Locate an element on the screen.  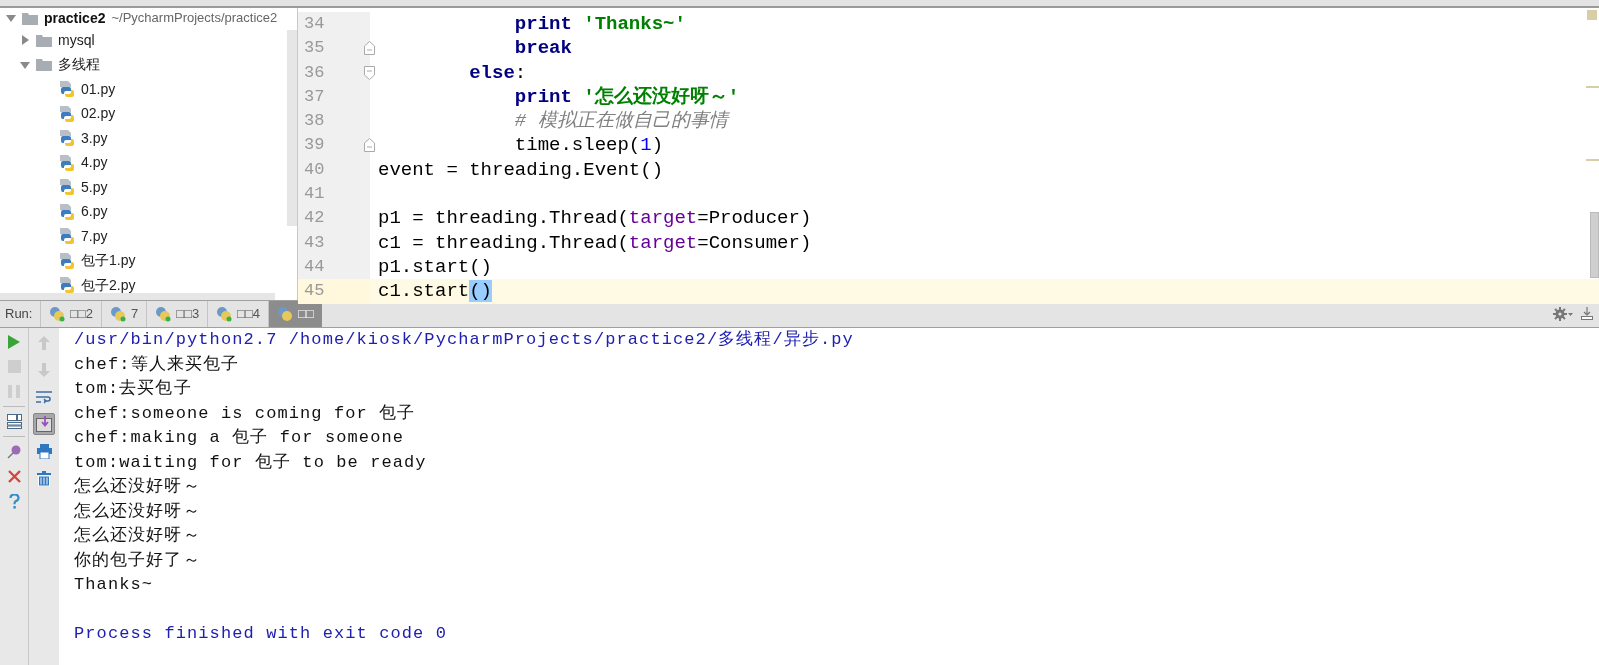
console-line: tom:去买包子 is located at coordinates (133, 388).